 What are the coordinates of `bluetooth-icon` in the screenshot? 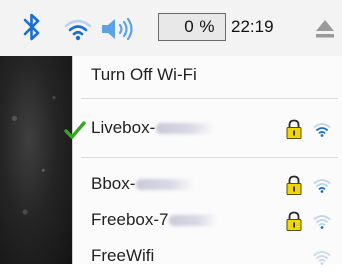 It's located at (32, 27).